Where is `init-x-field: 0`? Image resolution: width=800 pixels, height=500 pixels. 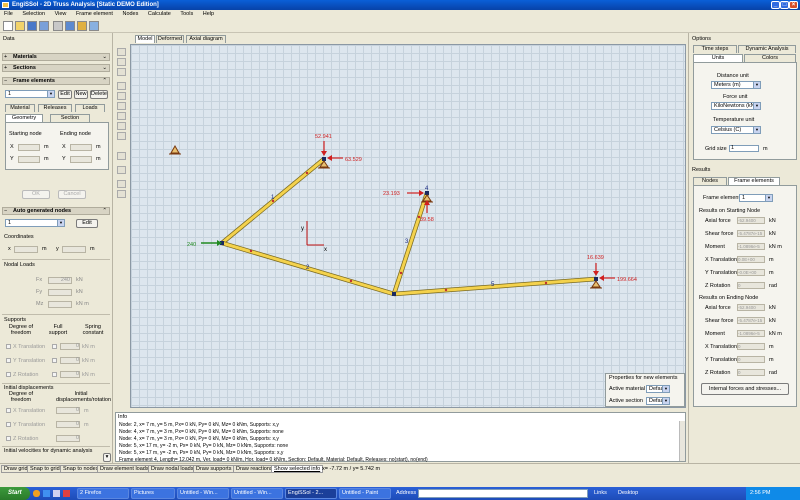
init-x-field: 0 is located at coordinates (68, 410).